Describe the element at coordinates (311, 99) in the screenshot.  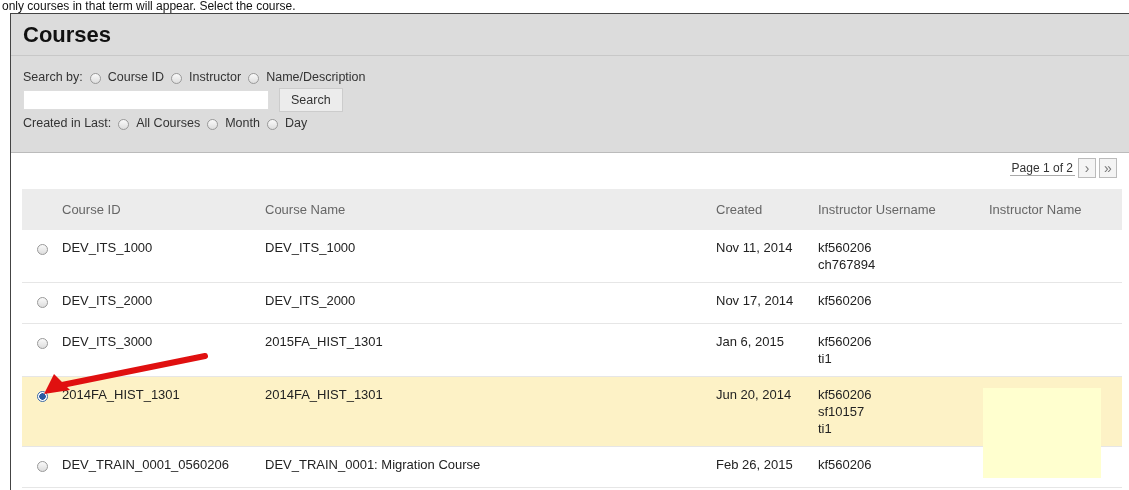
I see `search-button: Search` at that location.